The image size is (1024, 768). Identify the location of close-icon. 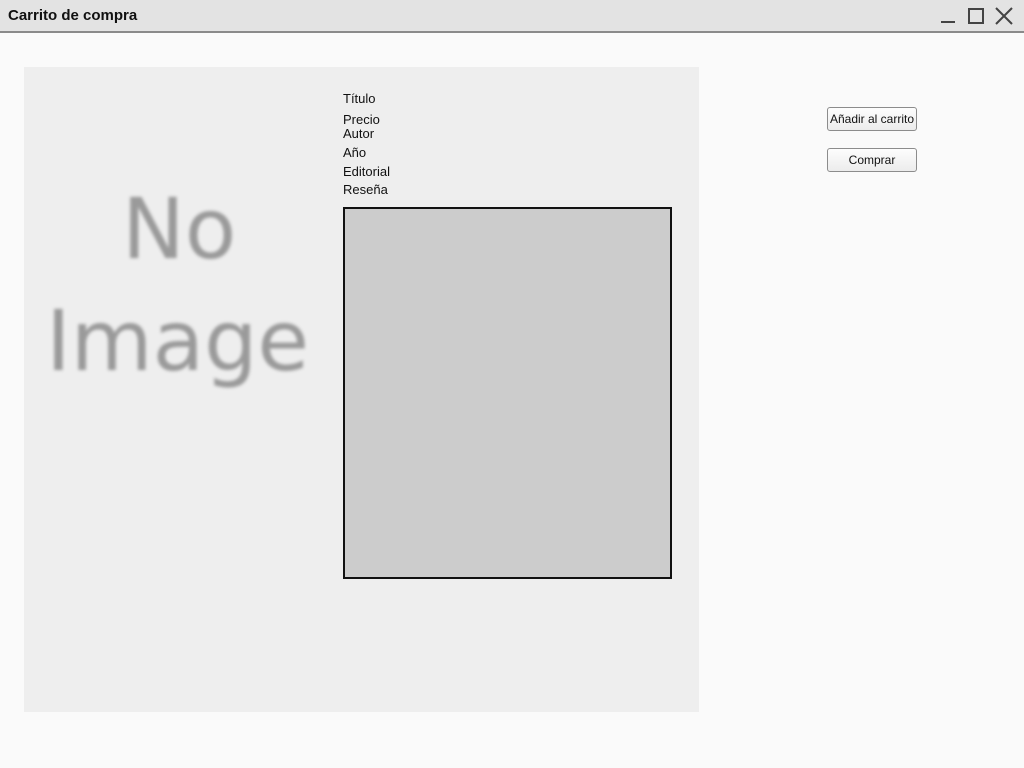
(1004, 16).